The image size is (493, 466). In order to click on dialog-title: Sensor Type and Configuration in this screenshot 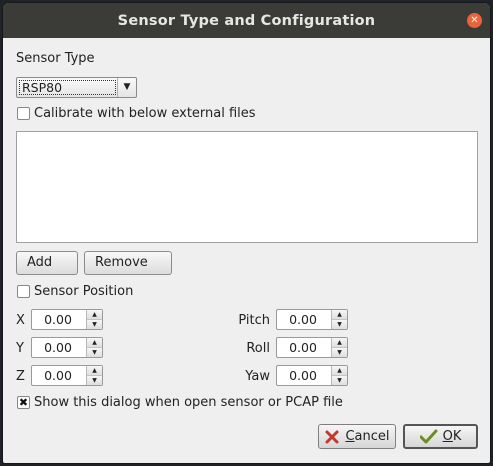, I will do `click(246, 20)`.